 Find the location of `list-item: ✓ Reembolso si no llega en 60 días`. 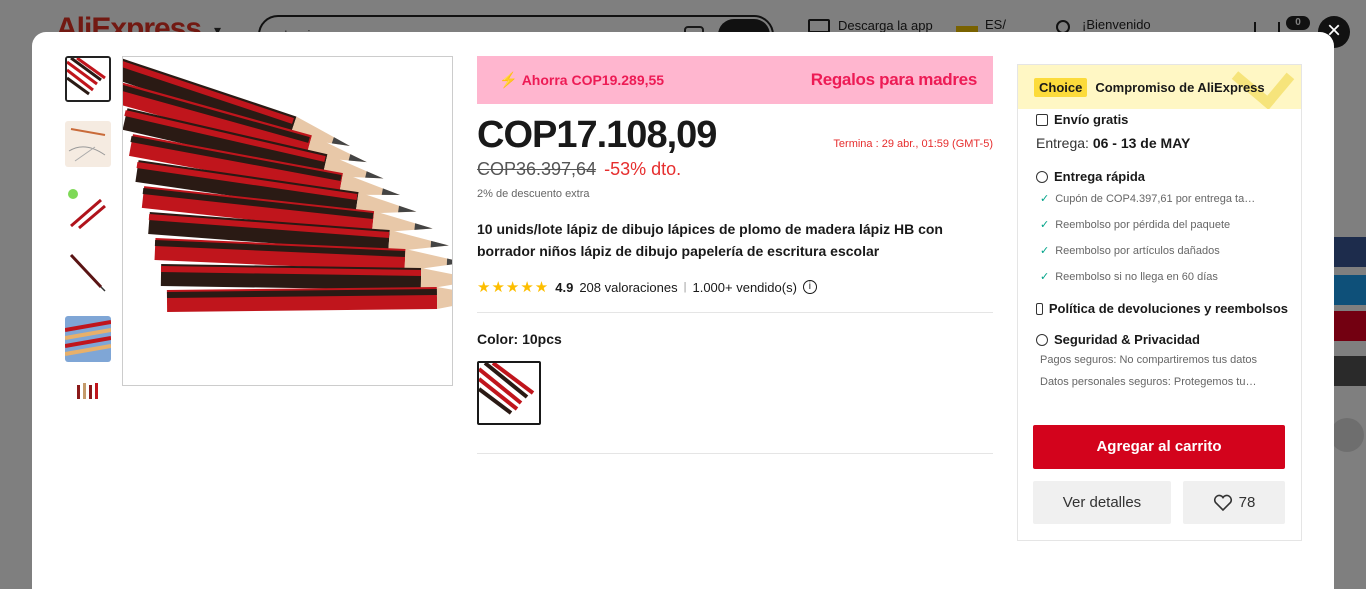

list-item: ✓ Reembolso si no llega en 60 días is located at coordinates (1129, 277).